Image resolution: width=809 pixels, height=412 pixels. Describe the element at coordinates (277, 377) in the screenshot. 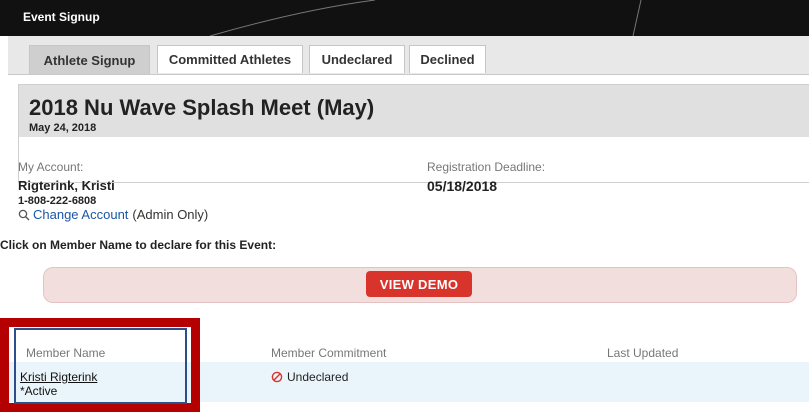

I see `no-entry-icon` at that location.